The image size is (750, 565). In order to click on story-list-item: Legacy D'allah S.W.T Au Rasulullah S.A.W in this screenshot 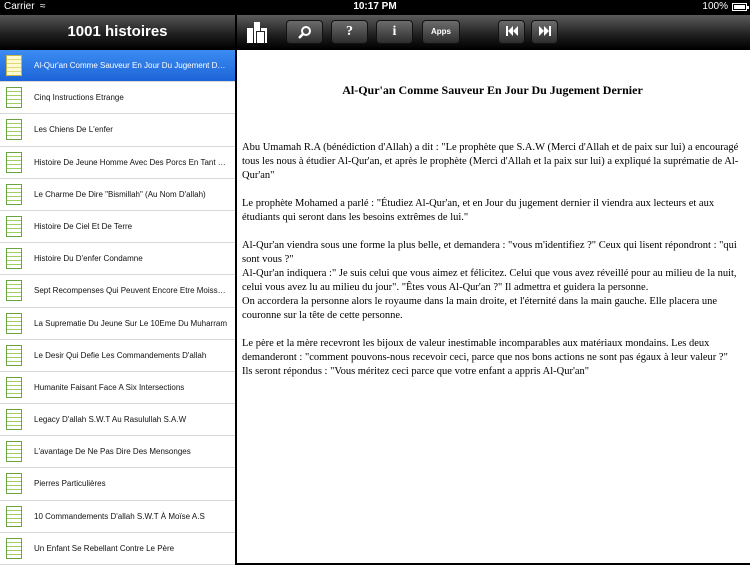, I will do `click(117, 420)`.